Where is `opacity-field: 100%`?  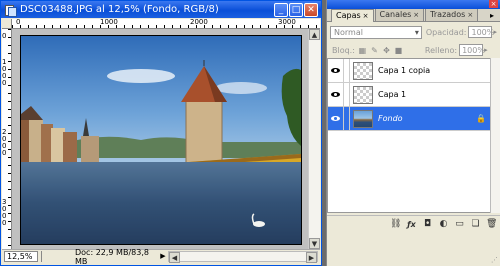
opacity-field: 100% is located at coordinates (481, 32).